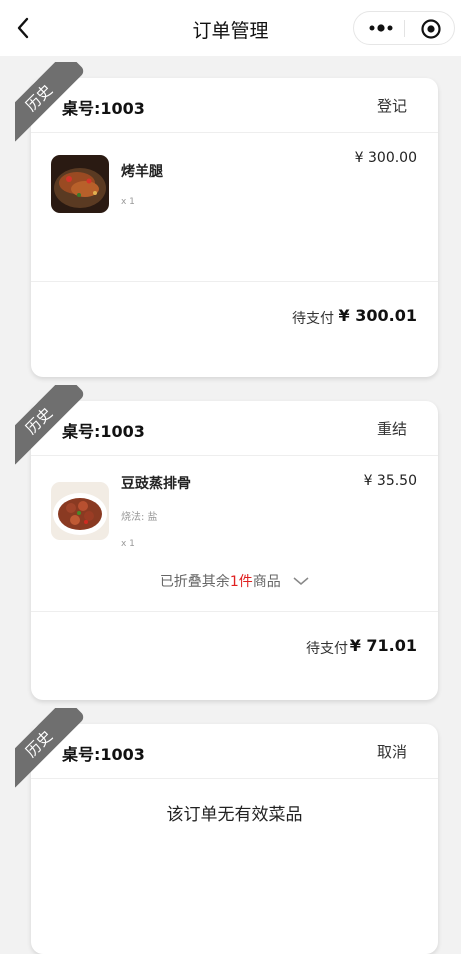 The height and width of the screenshot is (954, 461). What do you see at coordinates (301, 582) in the screenshot?
I see `chevron-down-icon` at bounding box center [301, 582].